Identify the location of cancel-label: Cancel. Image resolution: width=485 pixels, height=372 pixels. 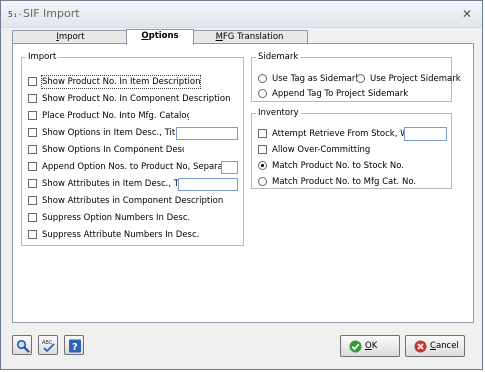
(444, 346).